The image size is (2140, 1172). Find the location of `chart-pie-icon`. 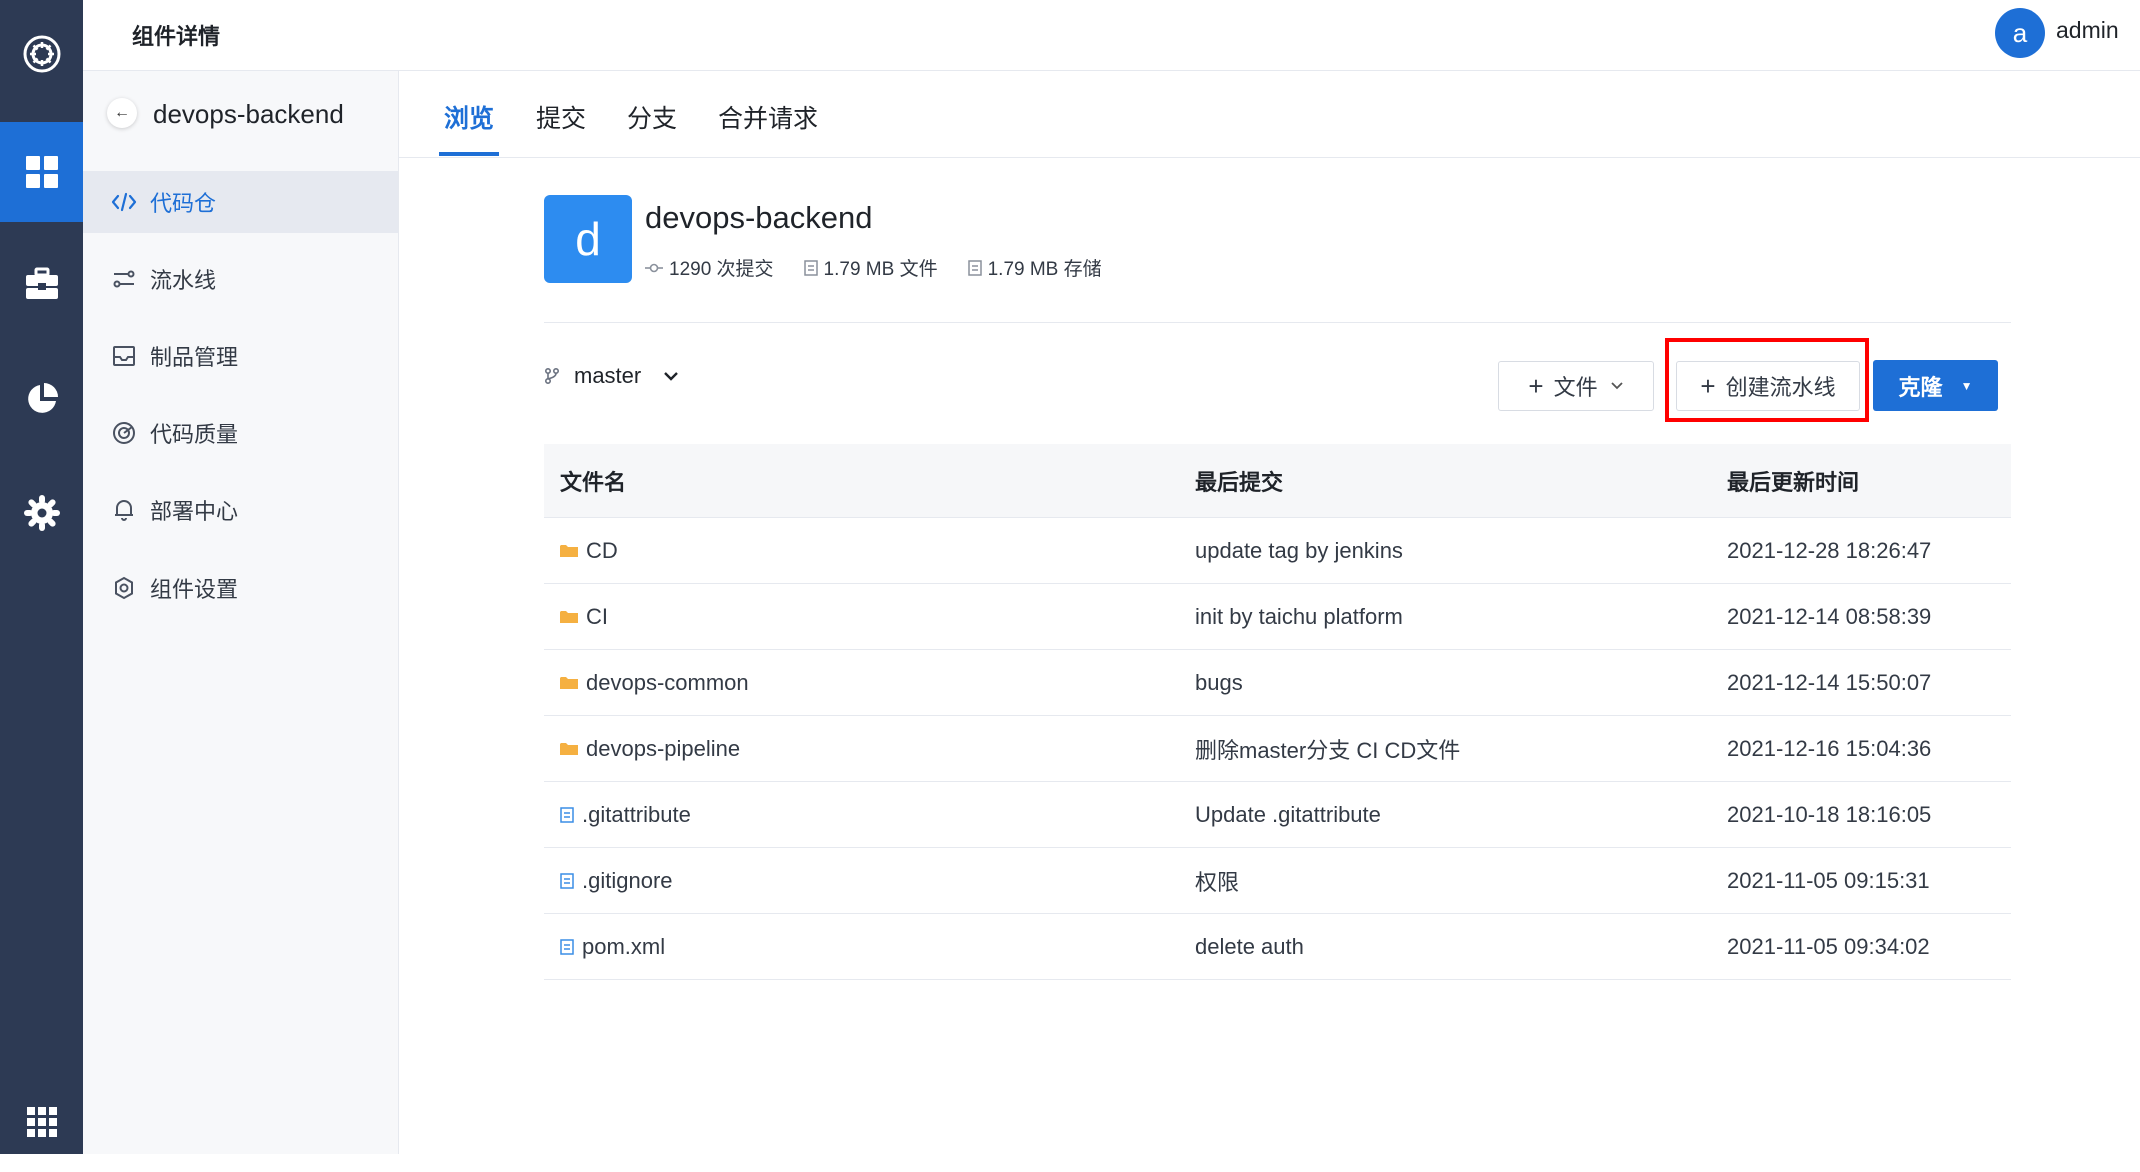

chart-pie-icon is located at coordinates (41, 399).